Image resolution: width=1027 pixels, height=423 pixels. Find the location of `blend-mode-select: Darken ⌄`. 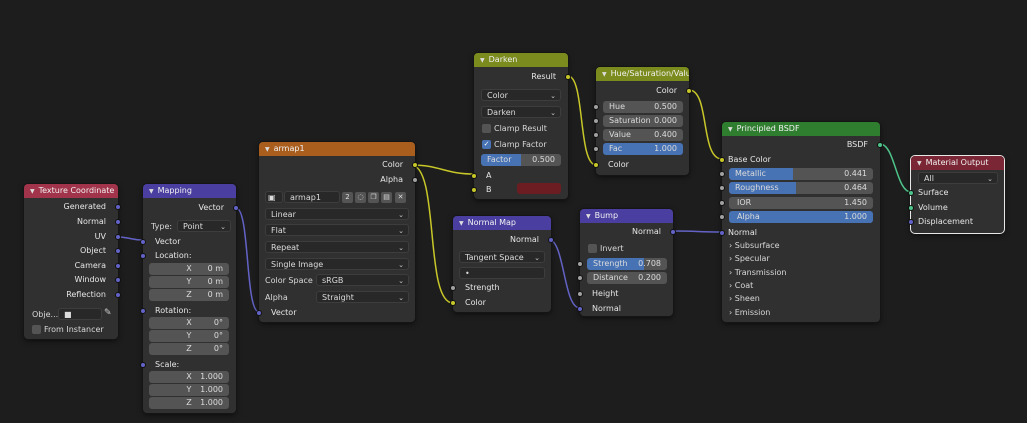

blend-mode-select: Darken ⌄ is located at coordinates (521, 112).